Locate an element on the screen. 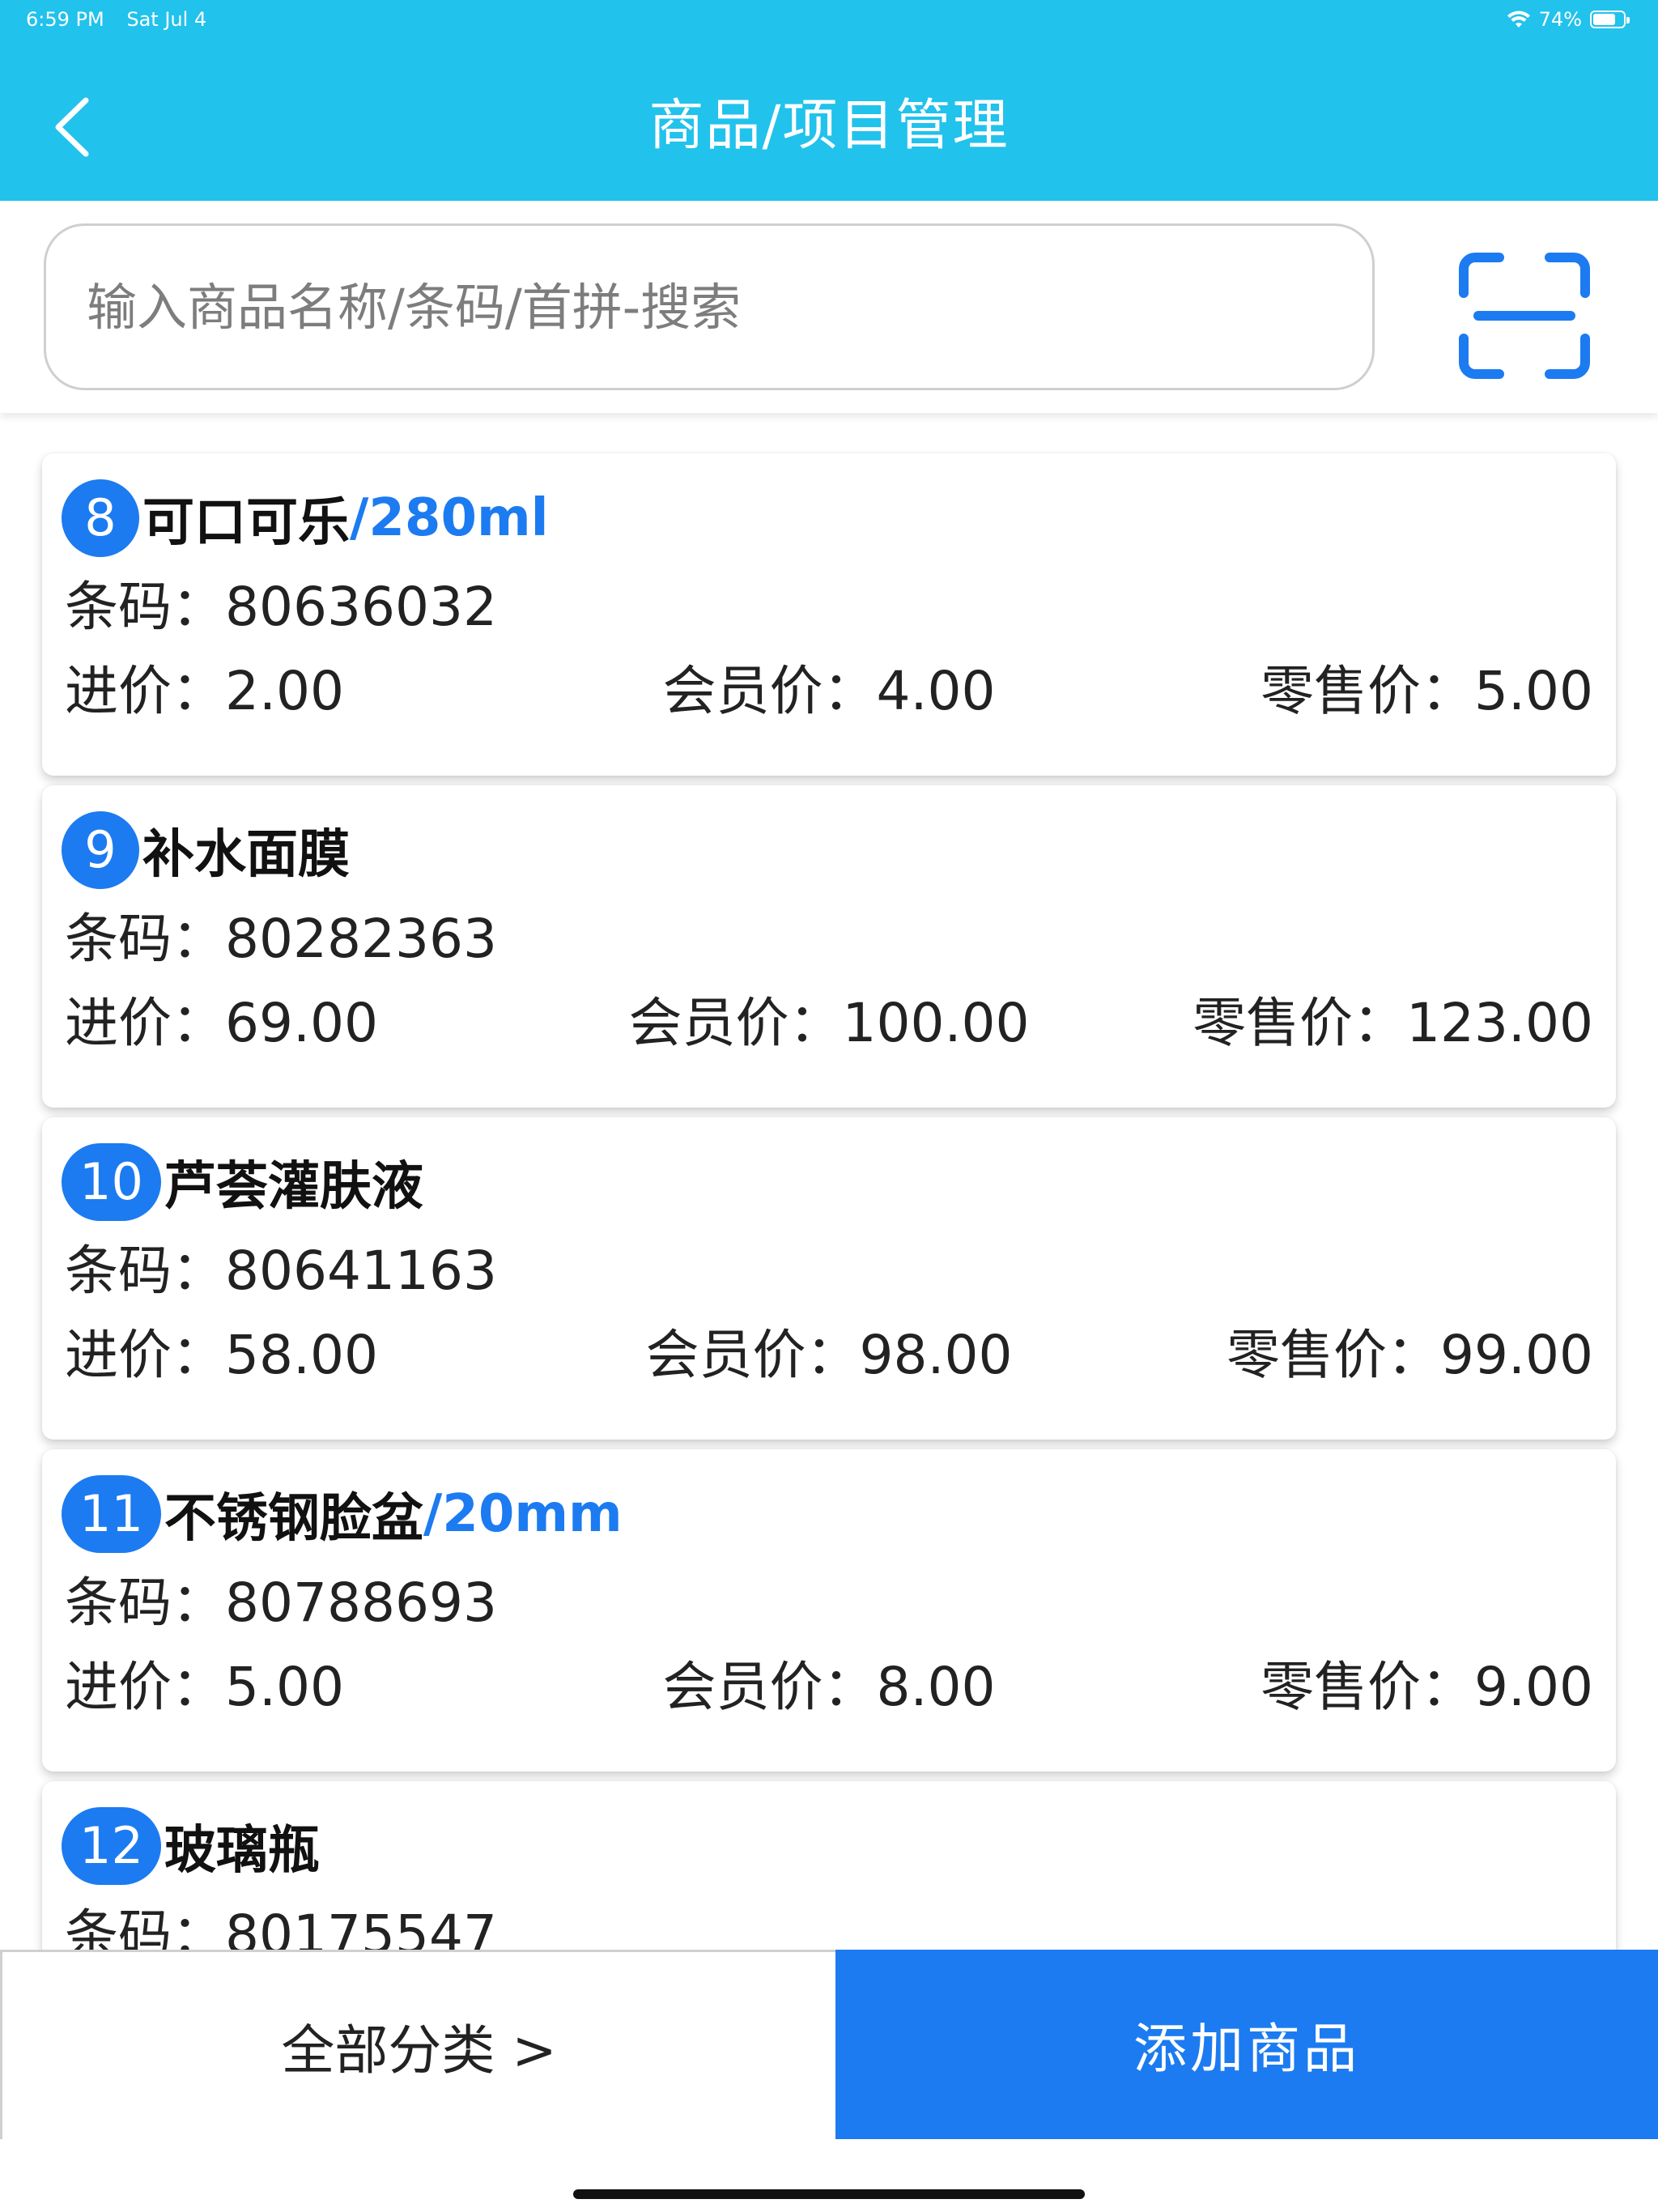 The width and height of the screenshot is (1658, 2212). barcode-value: 80636032 is located at coordinates (361, 607).